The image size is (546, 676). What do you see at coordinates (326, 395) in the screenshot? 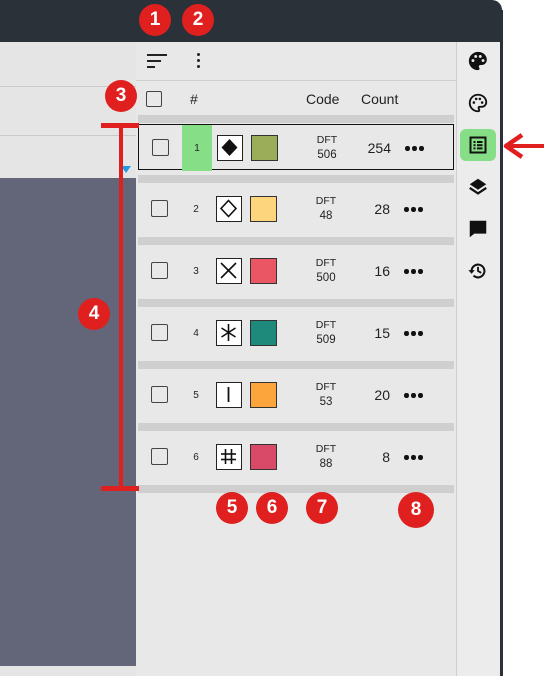
I see `defect-code: DFT 53` at bounding box center [326, 395].